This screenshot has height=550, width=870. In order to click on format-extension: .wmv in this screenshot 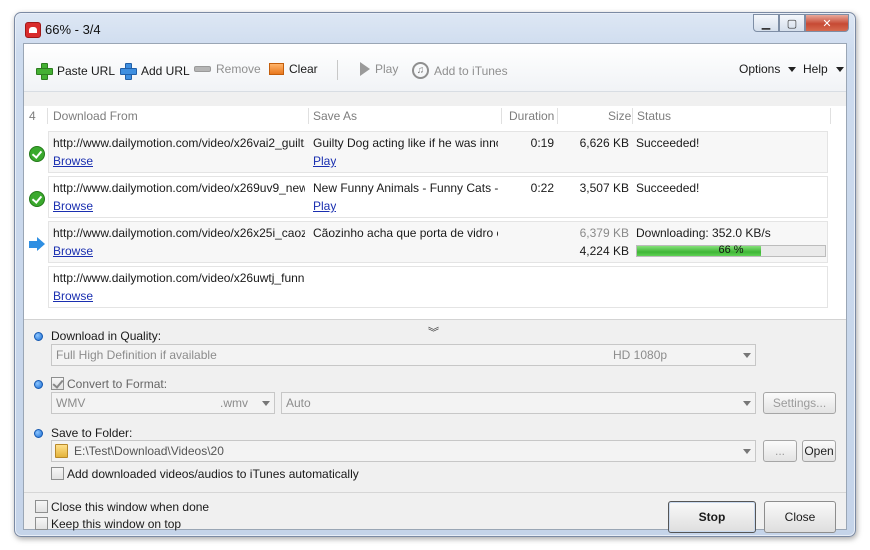, I will do `click(234, 403)`.